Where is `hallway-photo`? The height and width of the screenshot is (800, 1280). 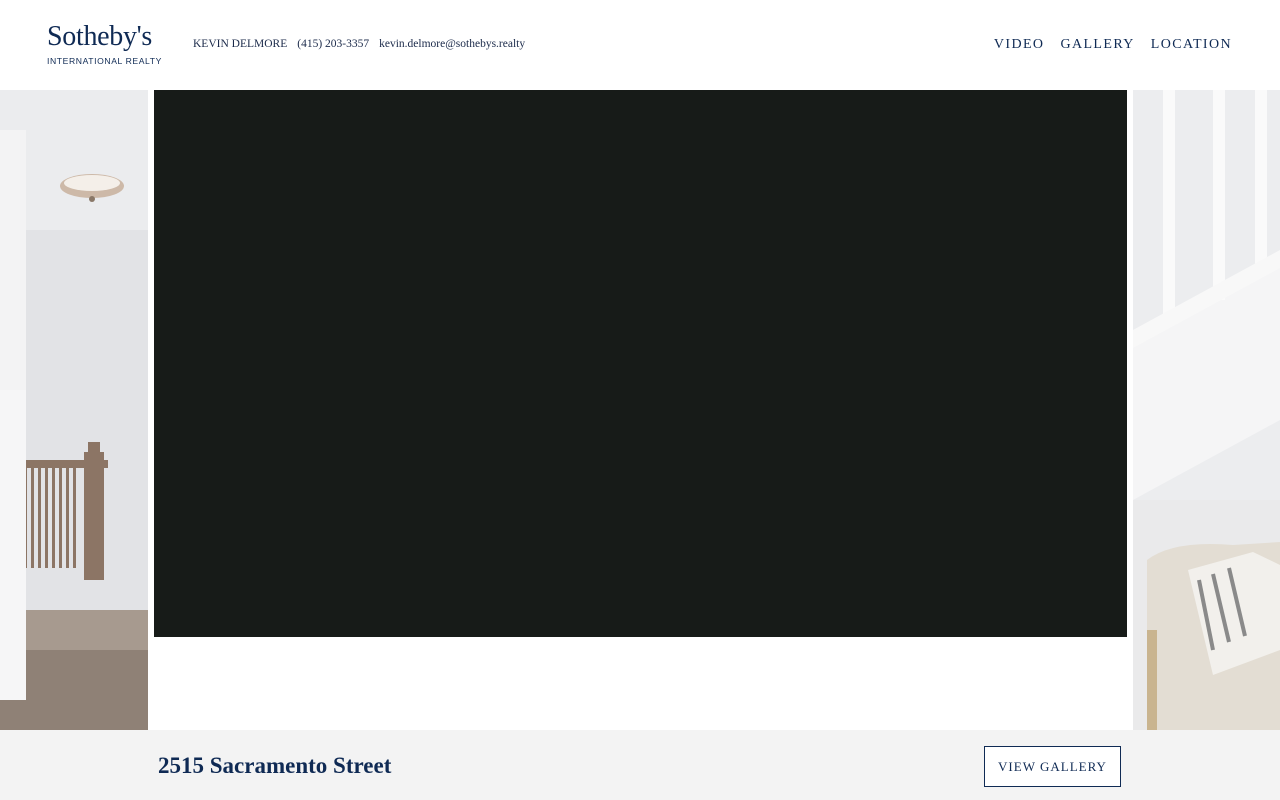
hallway-photo is located at coordinates (74, 410).